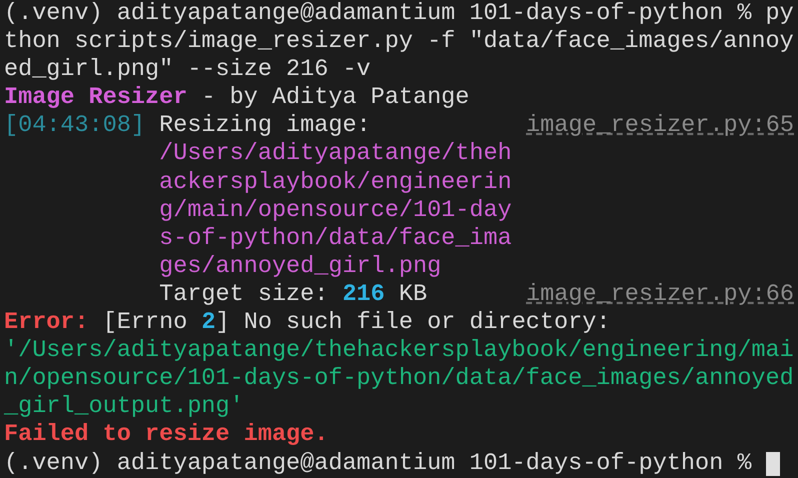 Image resolution: width=798 pixels, height=478 pixels. I want to click on output-text: (.venv) adityapatange@adamantium 101-days-of-python %, so click(378, 464).